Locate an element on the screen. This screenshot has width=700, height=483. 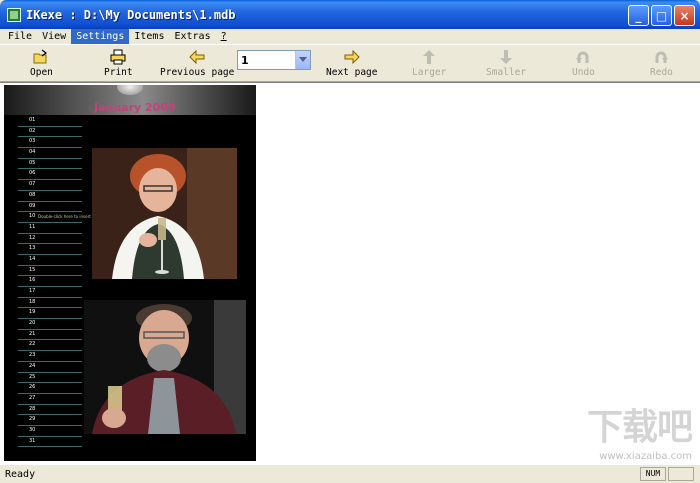
undo-button: Undo is located at coordinates (583, 65).